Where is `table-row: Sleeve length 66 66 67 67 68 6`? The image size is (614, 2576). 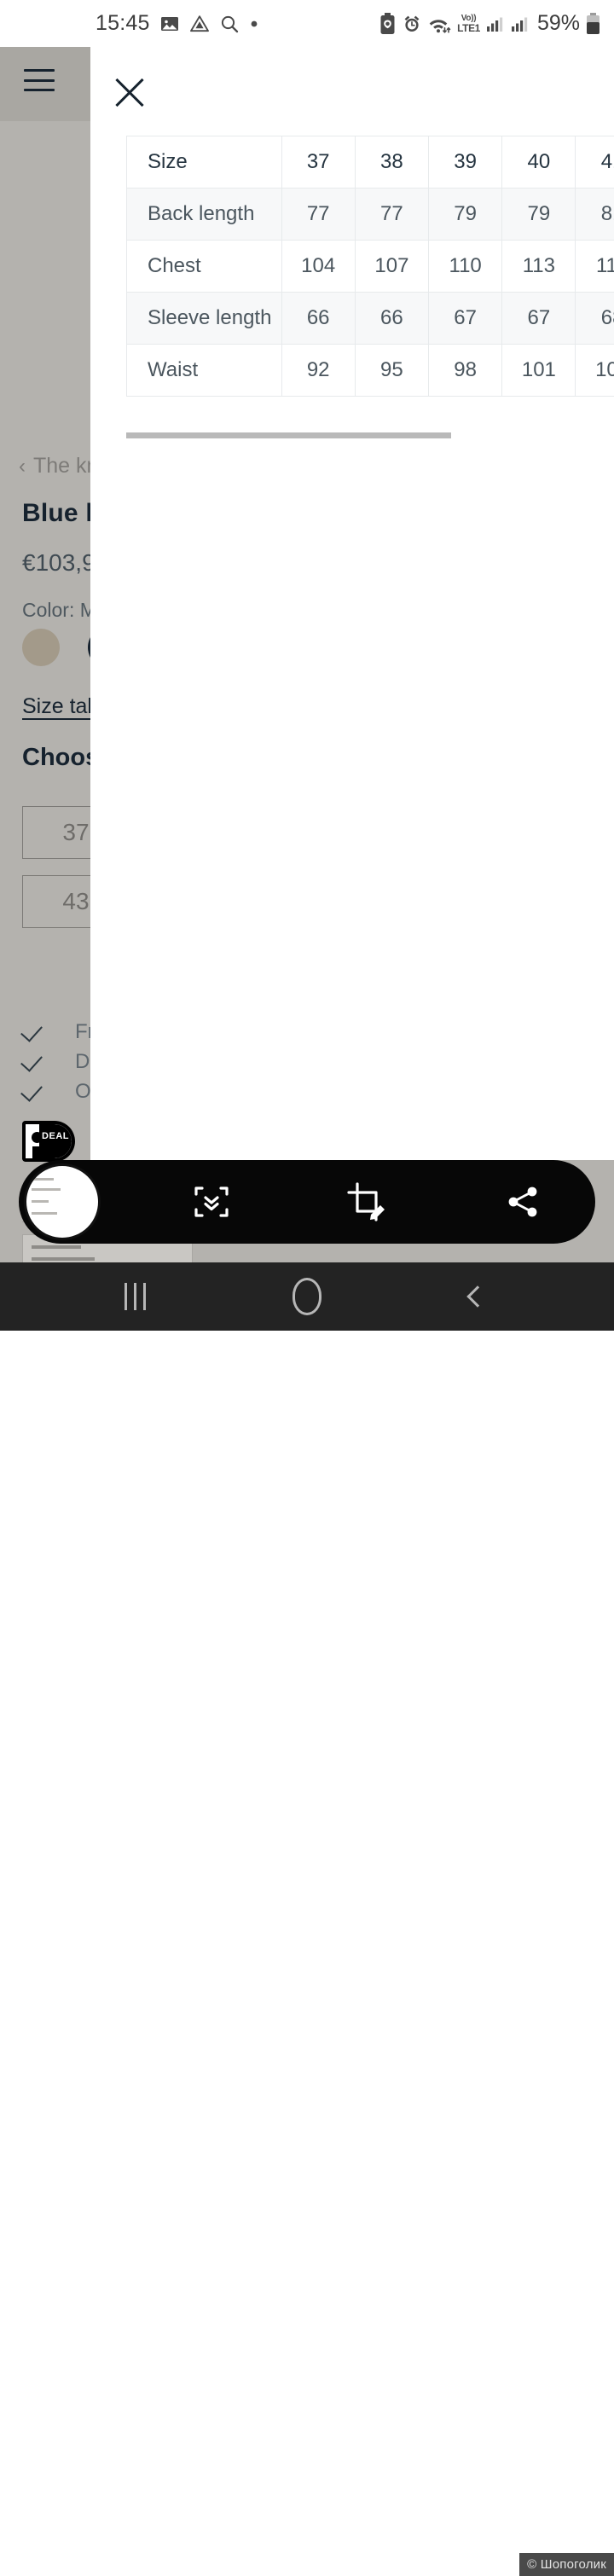
table-row: Sleeve length 66 66 67 67 68 6 is located at coordinates (370, 319).